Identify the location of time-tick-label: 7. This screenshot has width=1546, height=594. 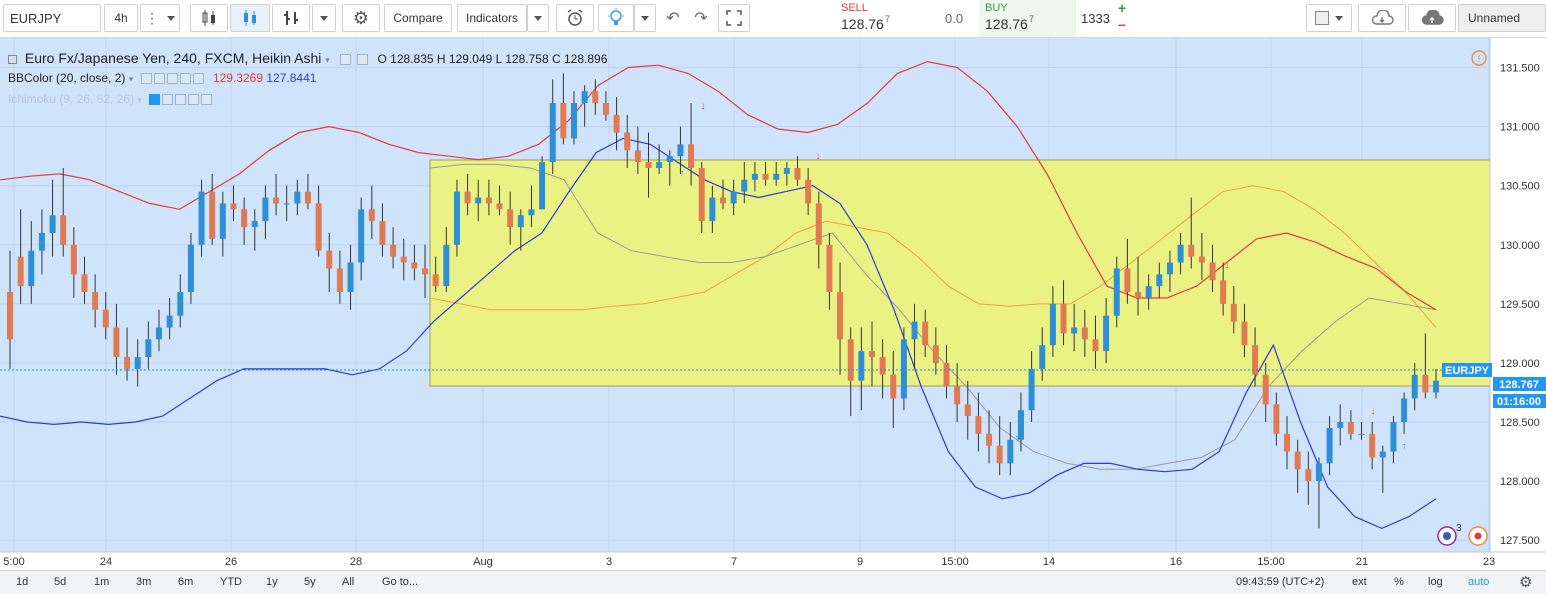
(734, 562).